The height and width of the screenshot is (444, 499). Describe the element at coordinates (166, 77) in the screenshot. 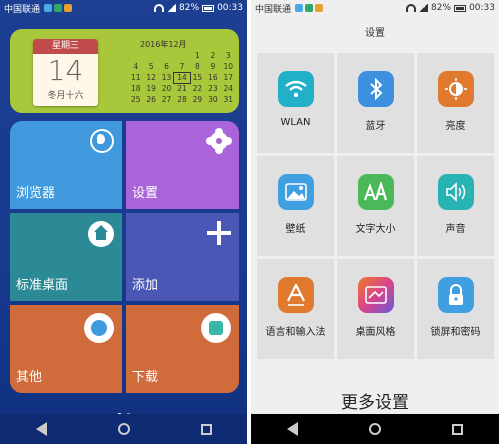

I see `calendar-day: 13` at that location.